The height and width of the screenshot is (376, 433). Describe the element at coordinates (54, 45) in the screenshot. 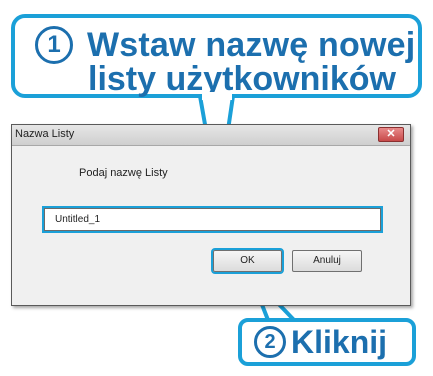

I see `step-number-1-badge: 1` at that location.